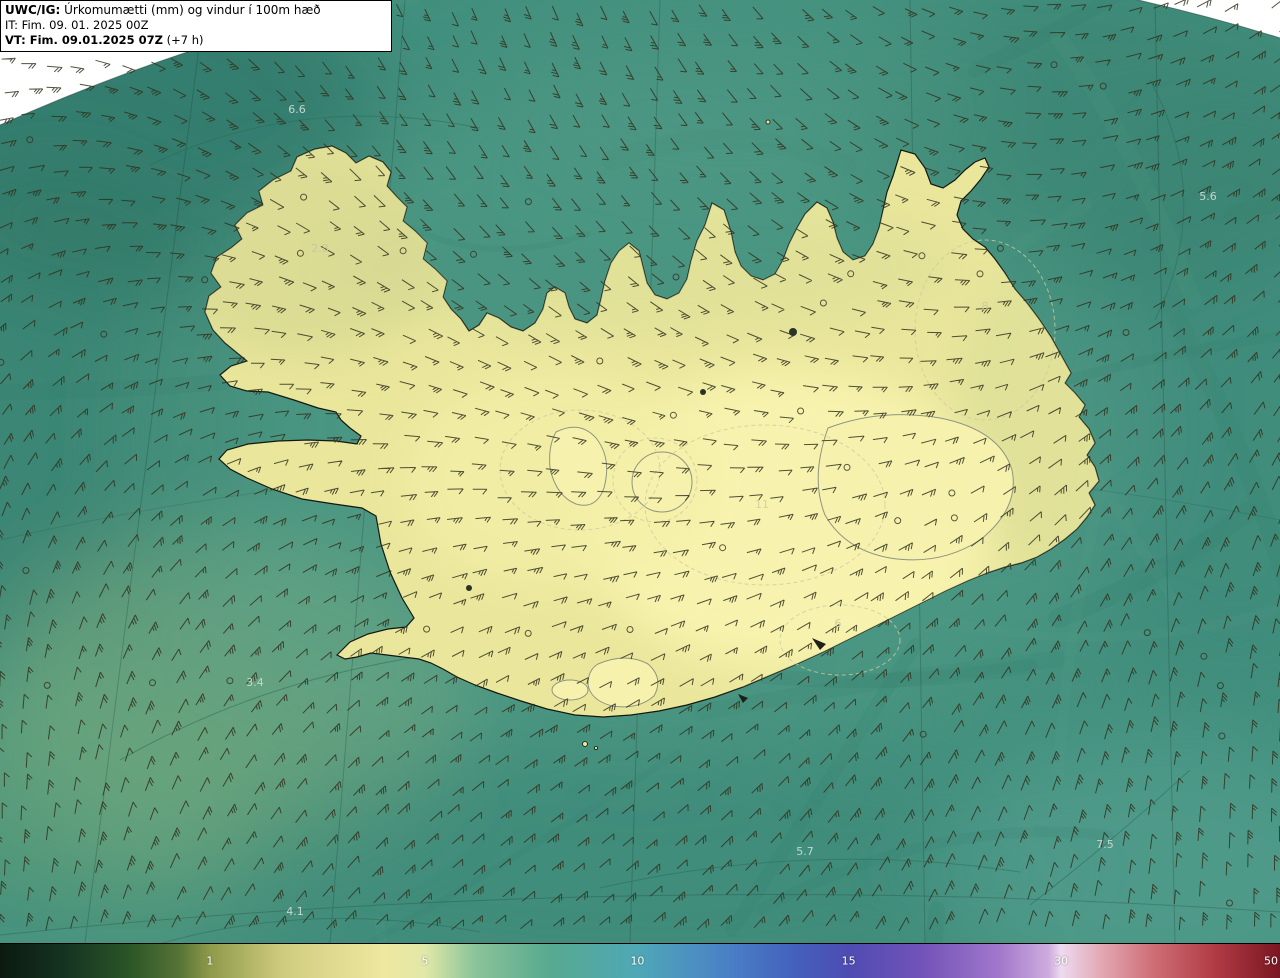  I want to click on contour-label: 3.4, so click(255, 682).